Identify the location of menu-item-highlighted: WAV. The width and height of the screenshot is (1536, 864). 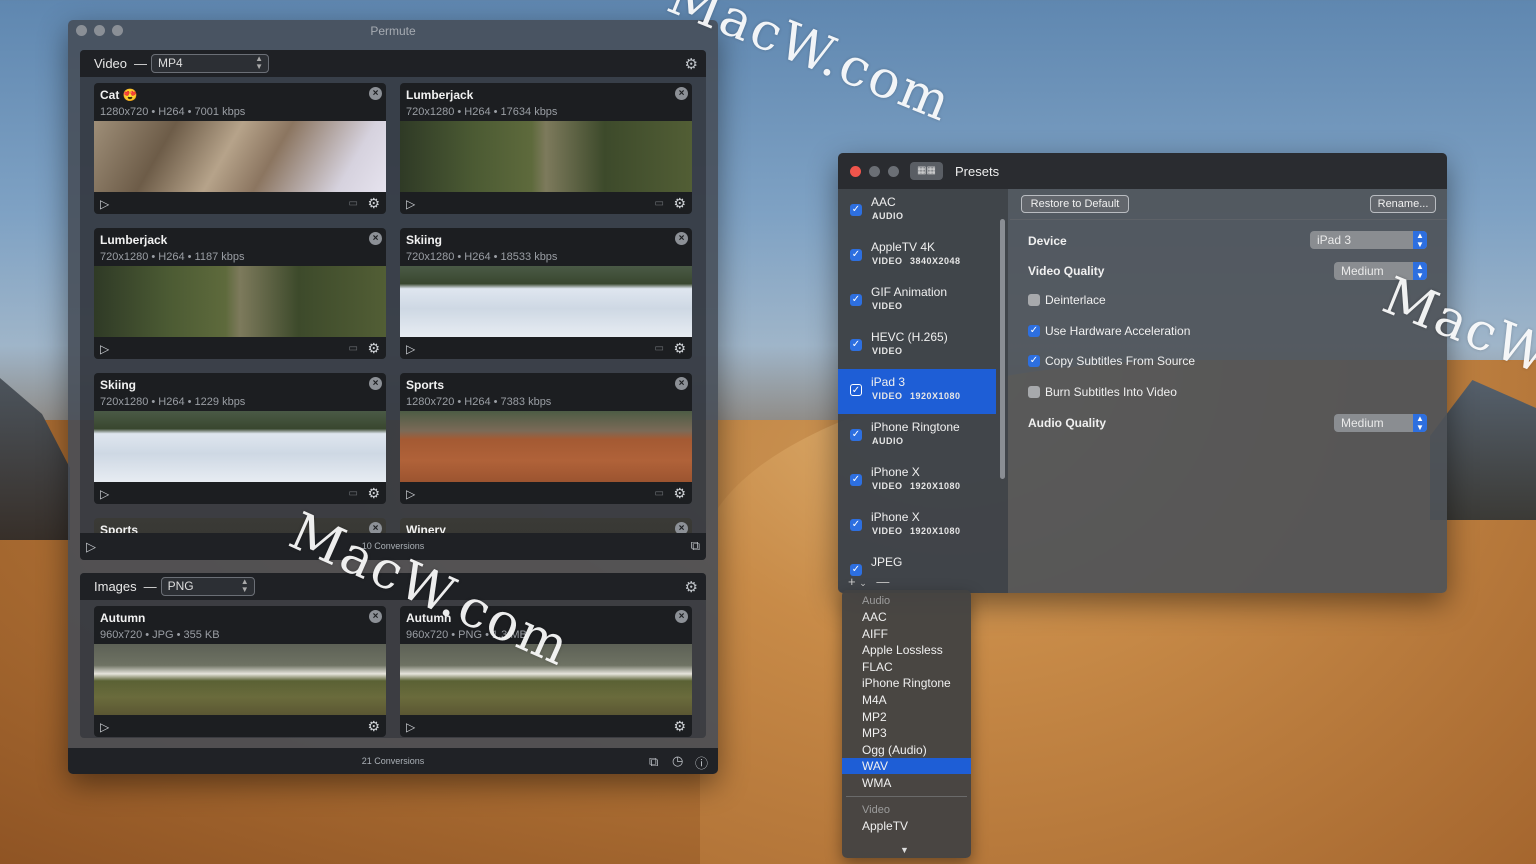
(906, 766).